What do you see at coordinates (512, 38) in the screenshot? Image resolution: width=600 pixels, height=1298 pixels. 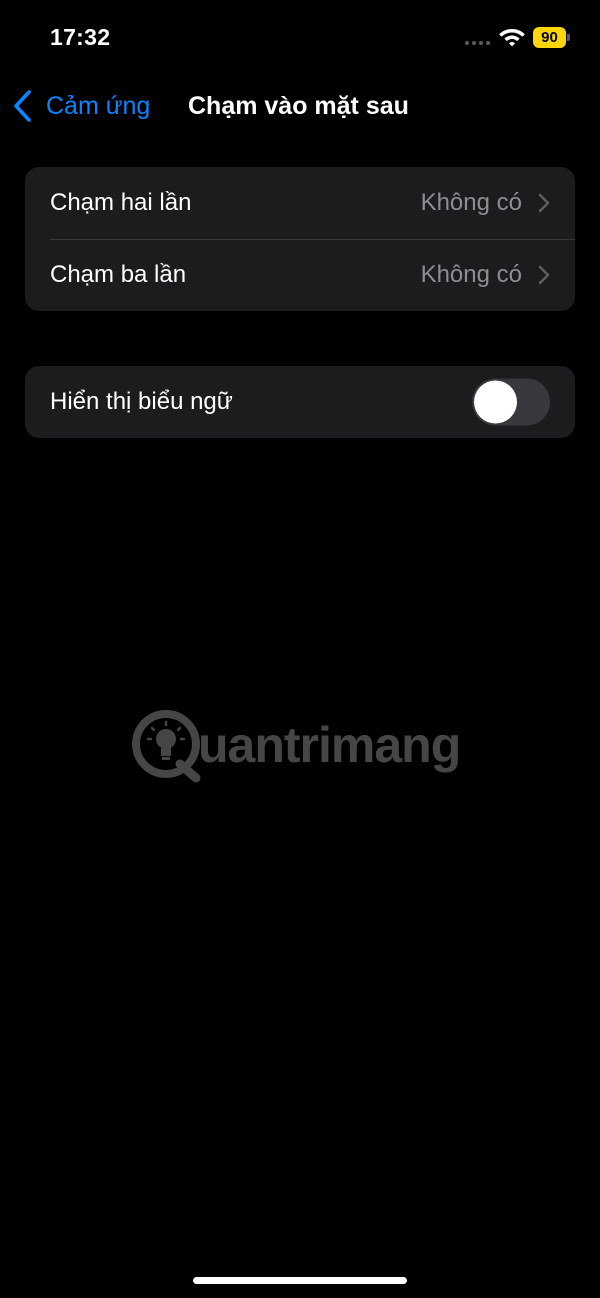 I see `wifi-icon` at bounding box center [512, 38].